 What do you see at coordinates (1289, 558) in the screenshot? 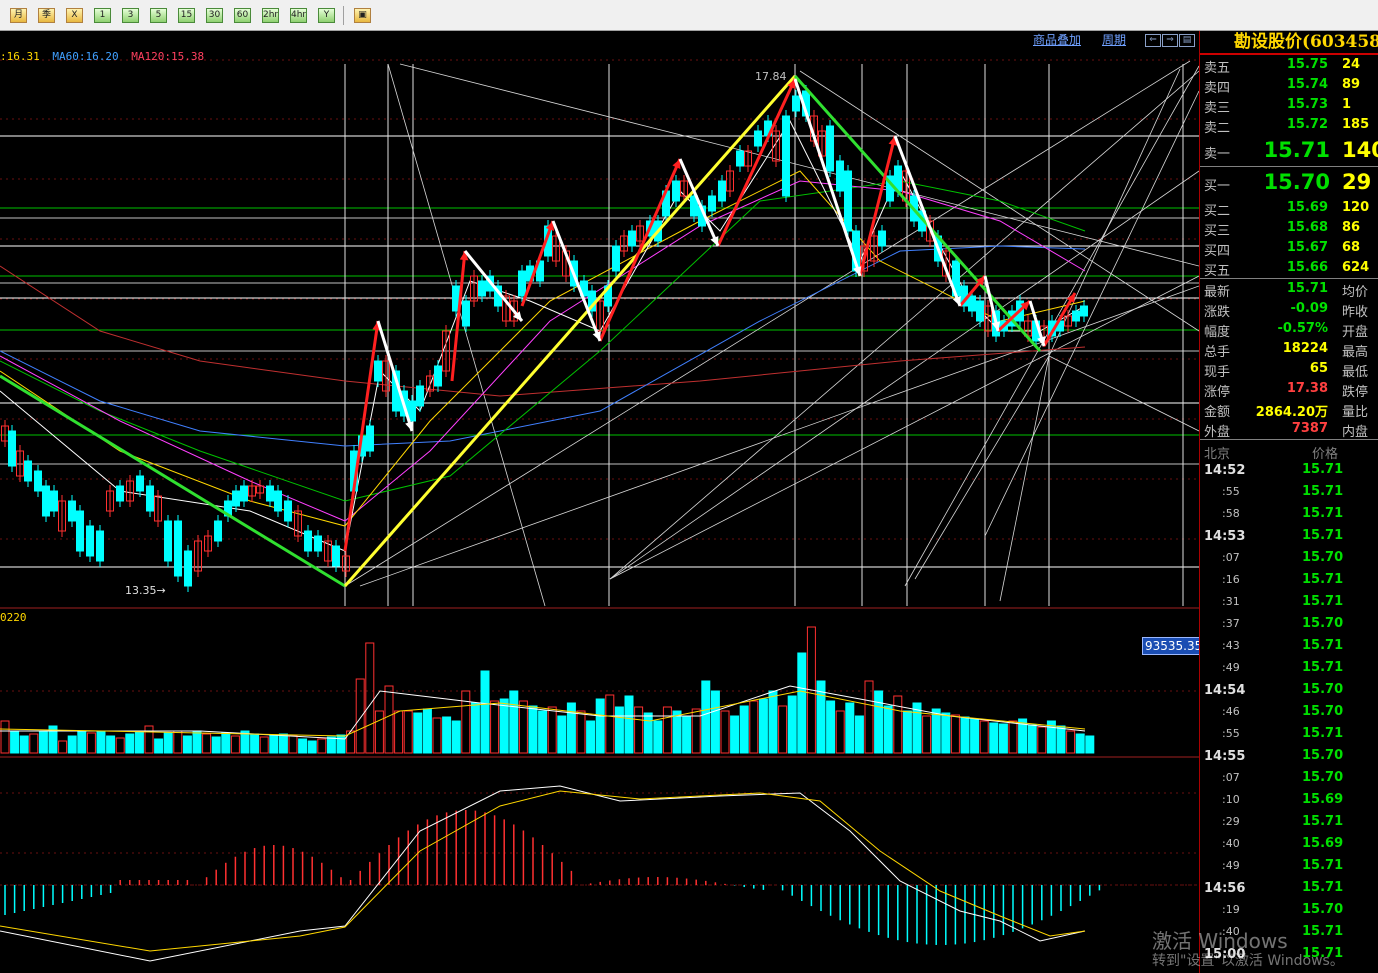
I see `tick-row: :07 15.70` at bounding box center [1289, 558].